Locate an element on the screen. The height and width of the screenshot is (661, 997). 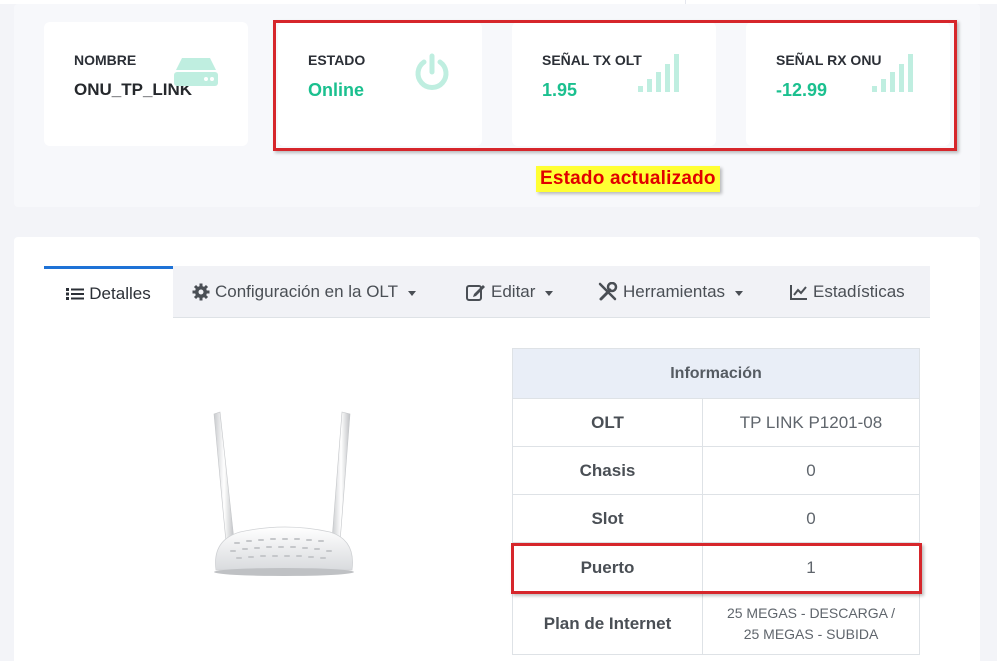
tab-editar: Editar is located at coordinates (510, 292).